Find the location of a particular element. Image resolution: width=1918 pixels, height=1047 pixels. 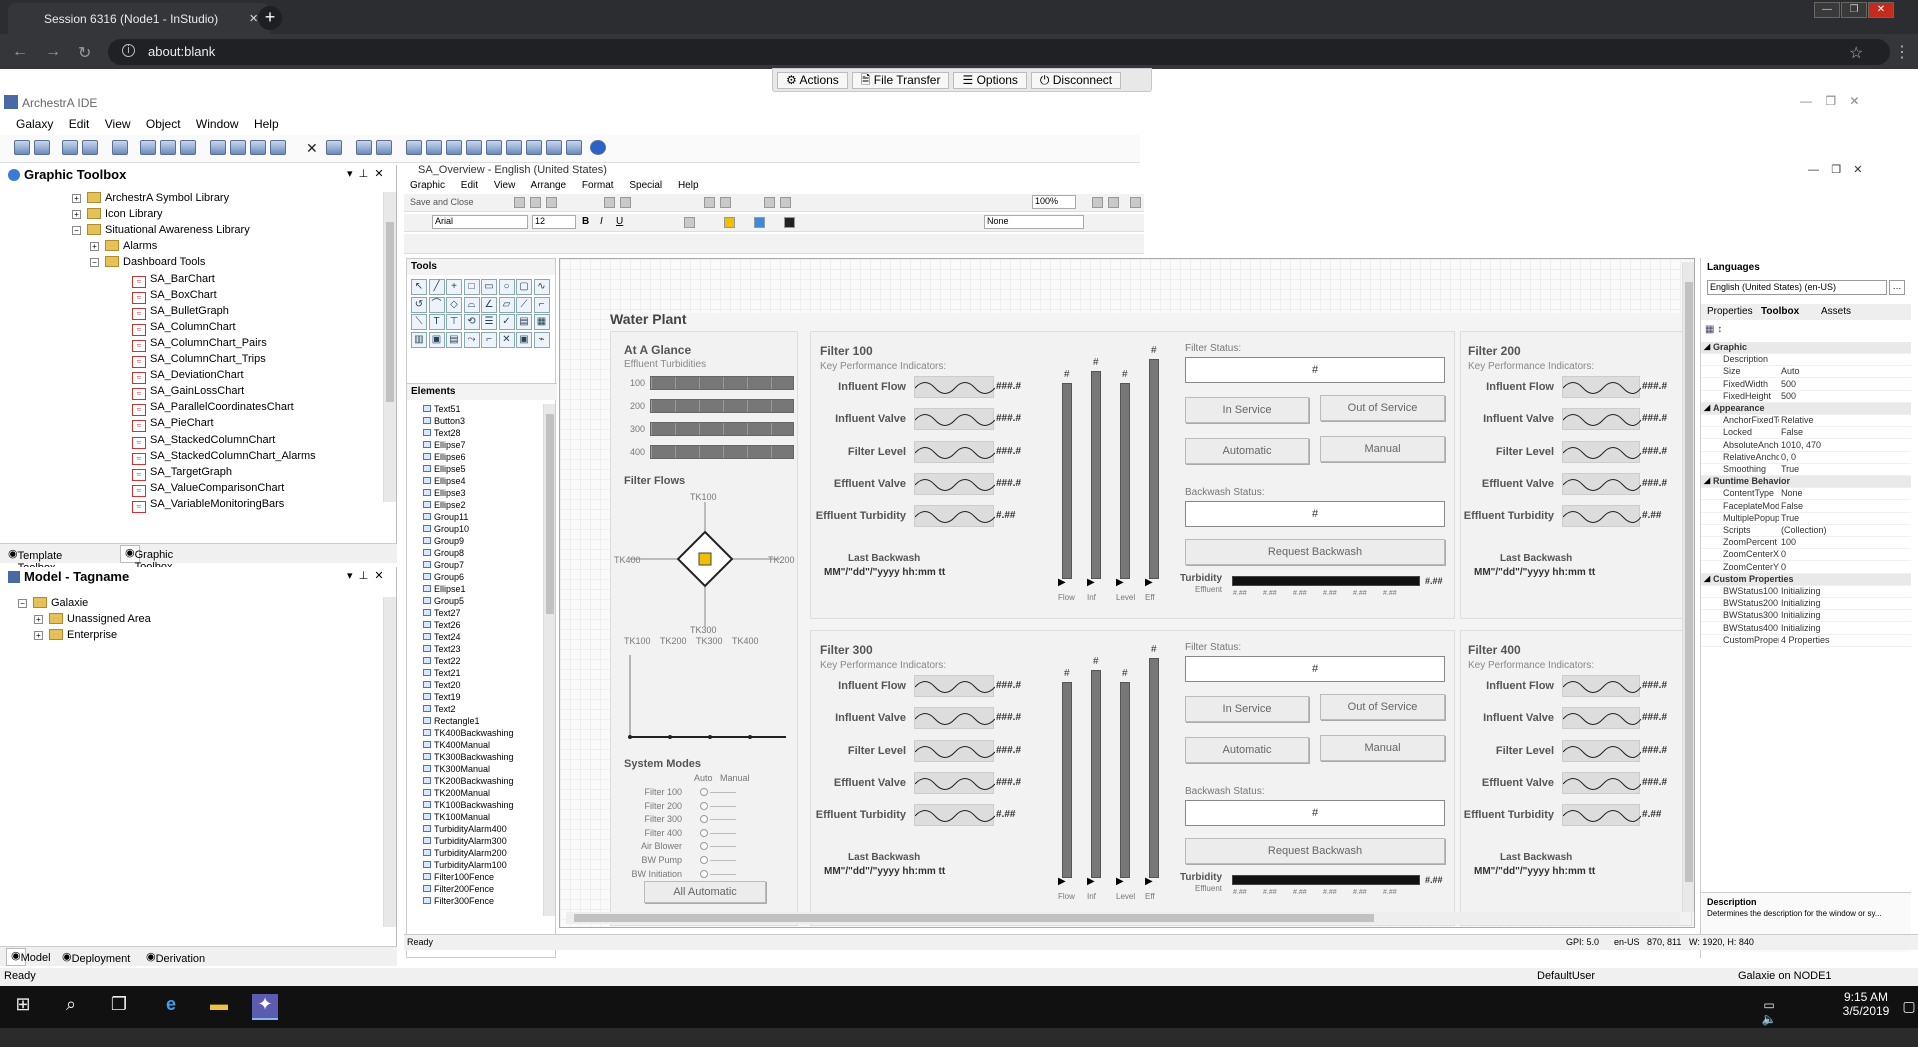

property-row: Smoothing True is located at coordinates (1806, 470).